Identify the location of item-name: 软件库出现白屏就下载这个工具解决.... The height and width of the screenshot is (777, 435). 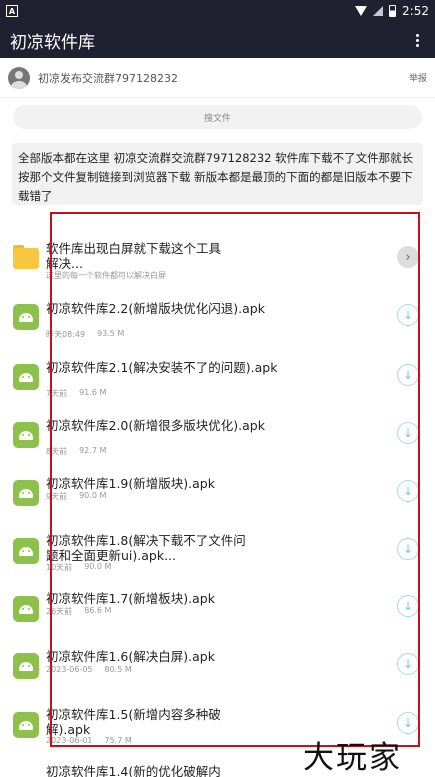
(134, 256).